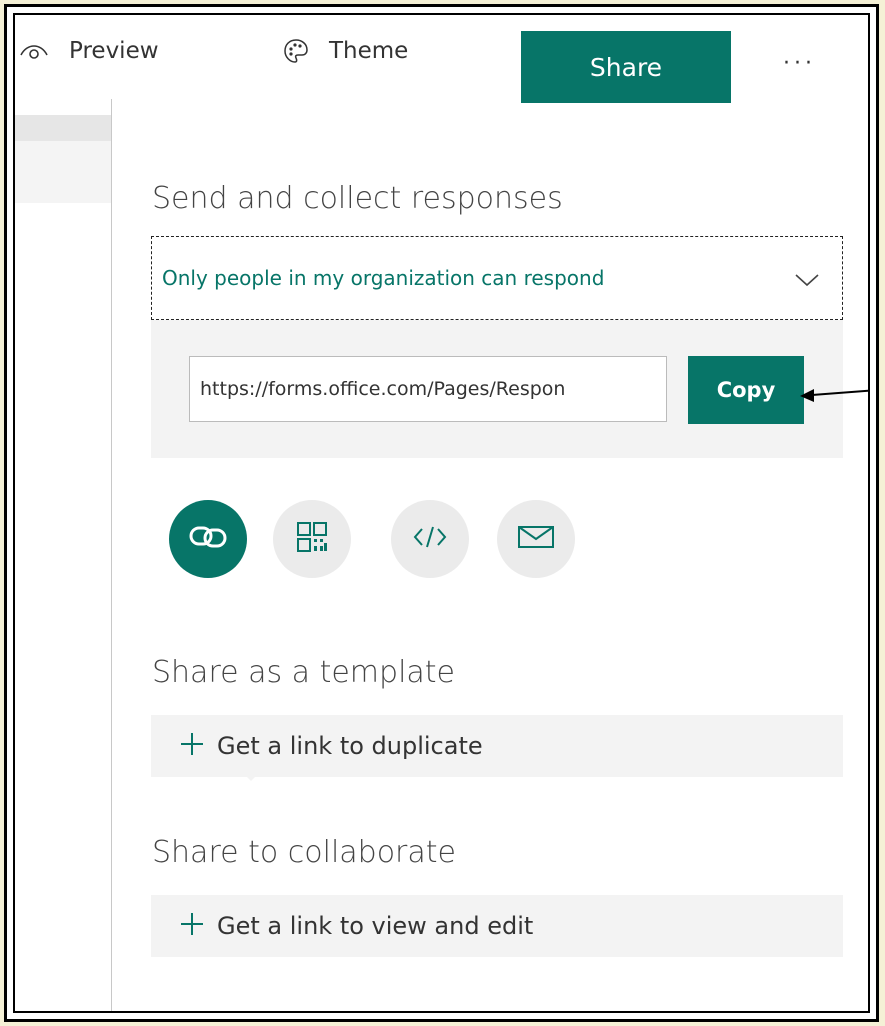  Describe the element at coordinates (63, 555) in the screenshot. I see `left-rail` at that location.